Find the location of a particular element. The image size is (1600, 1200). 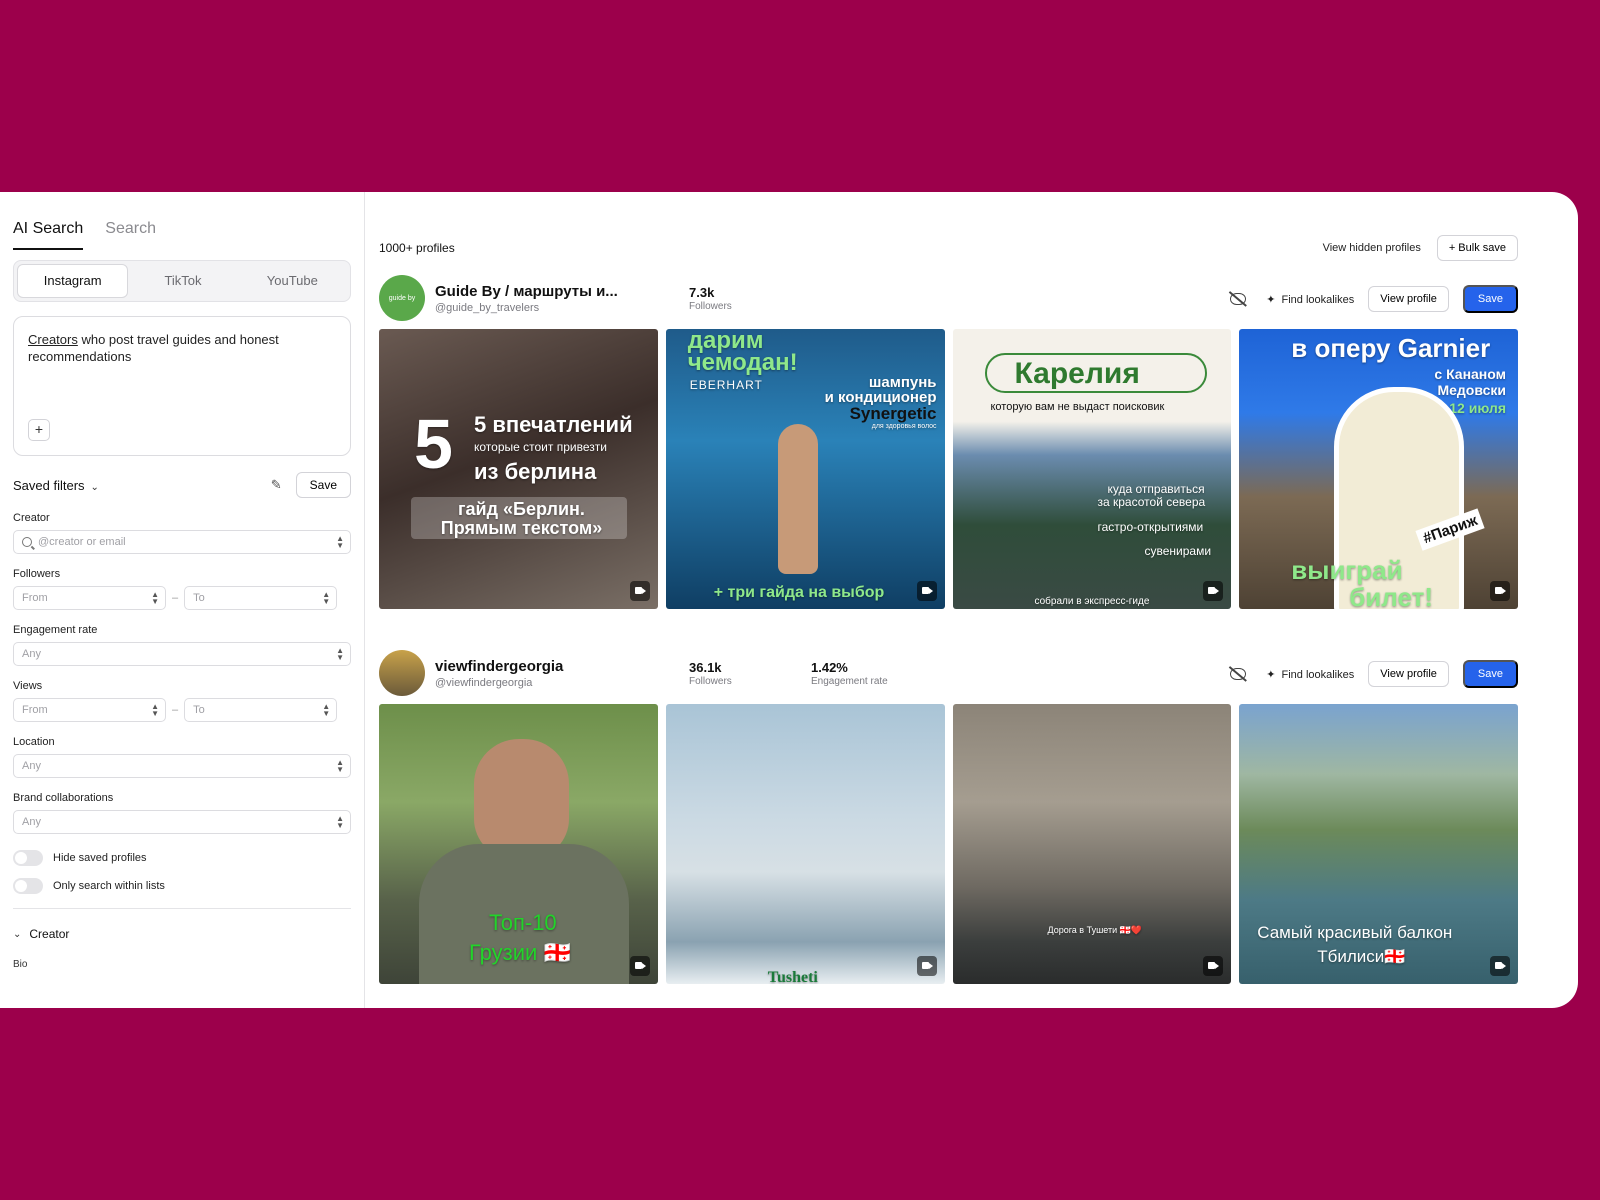

post-thumbnail: Дорога в Тушети 🇬🇪❤️ is located at coordinates (1092, 844).